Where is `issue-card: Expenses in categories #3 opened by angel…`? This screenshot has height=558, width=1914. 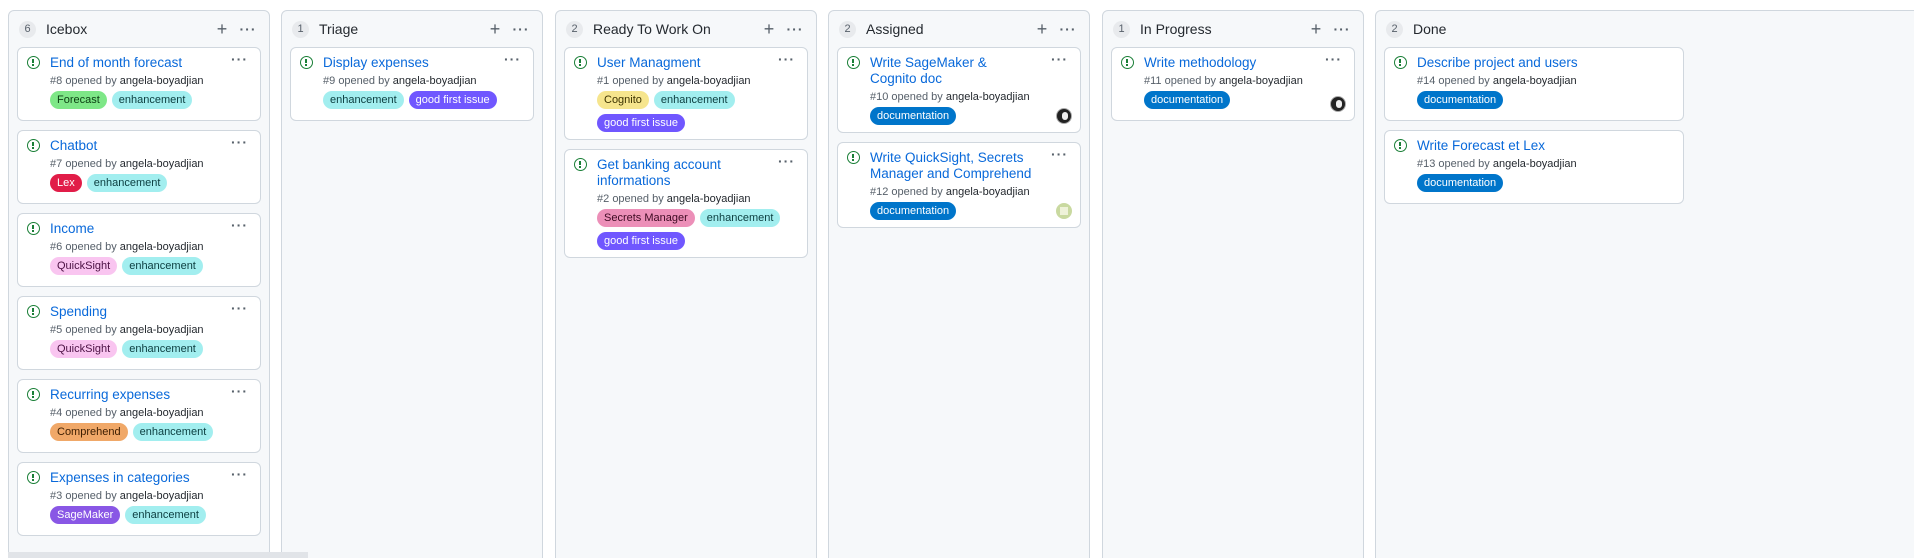
issue-card: Expenses in categories #3 opened by angel… is located at coordinates (139, 499).